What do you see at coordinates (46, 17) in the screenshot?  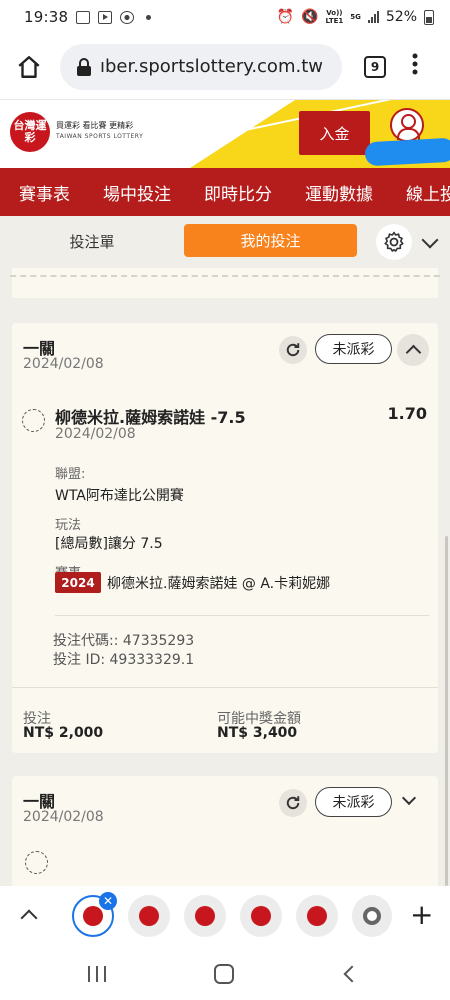 I see `status-time: 19:38` at bounding box center [46, 17].